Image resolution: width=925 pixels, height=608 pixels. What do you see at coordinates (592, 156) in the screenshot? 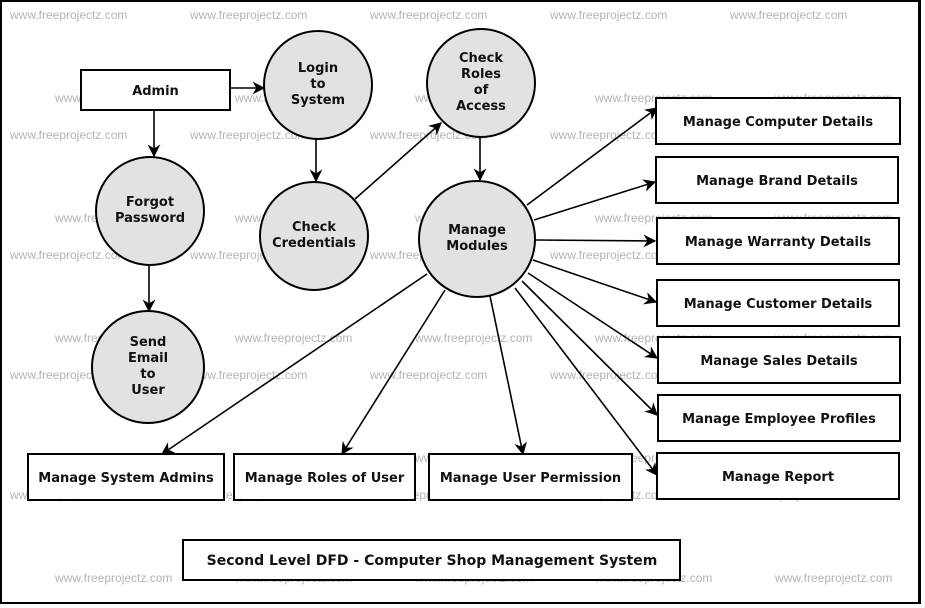
I see `flow-arrow-manage-modules-to-computer` at bounding box center [592, 156].